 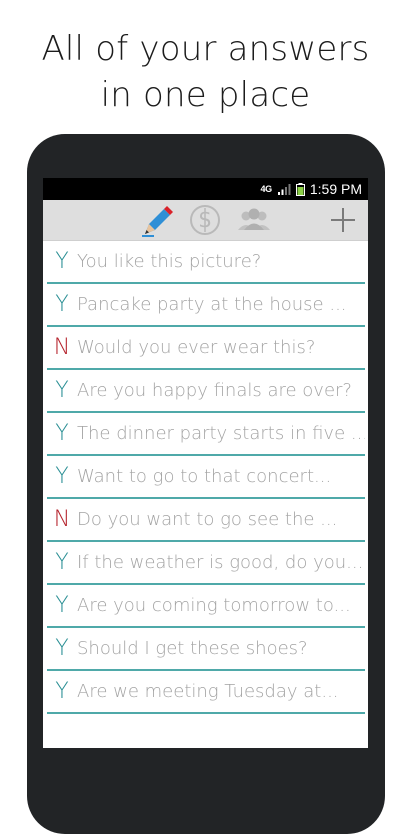 I want to click on promo-headline: All of your answers in one place, so click(x=205, y=72).